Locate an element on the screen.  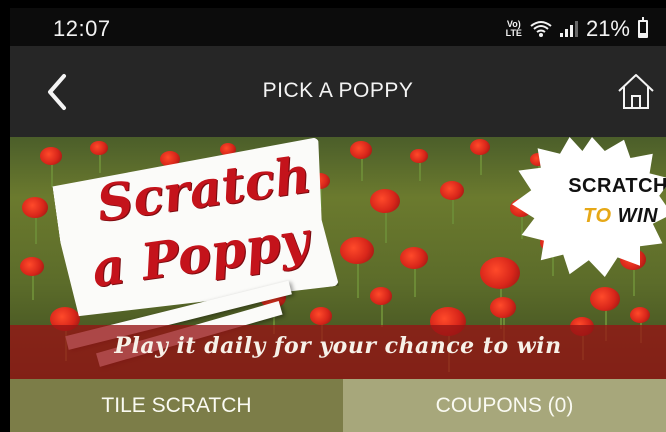
tagline-text: Play it daily for your chance to win is located at coordinates (338, 346).